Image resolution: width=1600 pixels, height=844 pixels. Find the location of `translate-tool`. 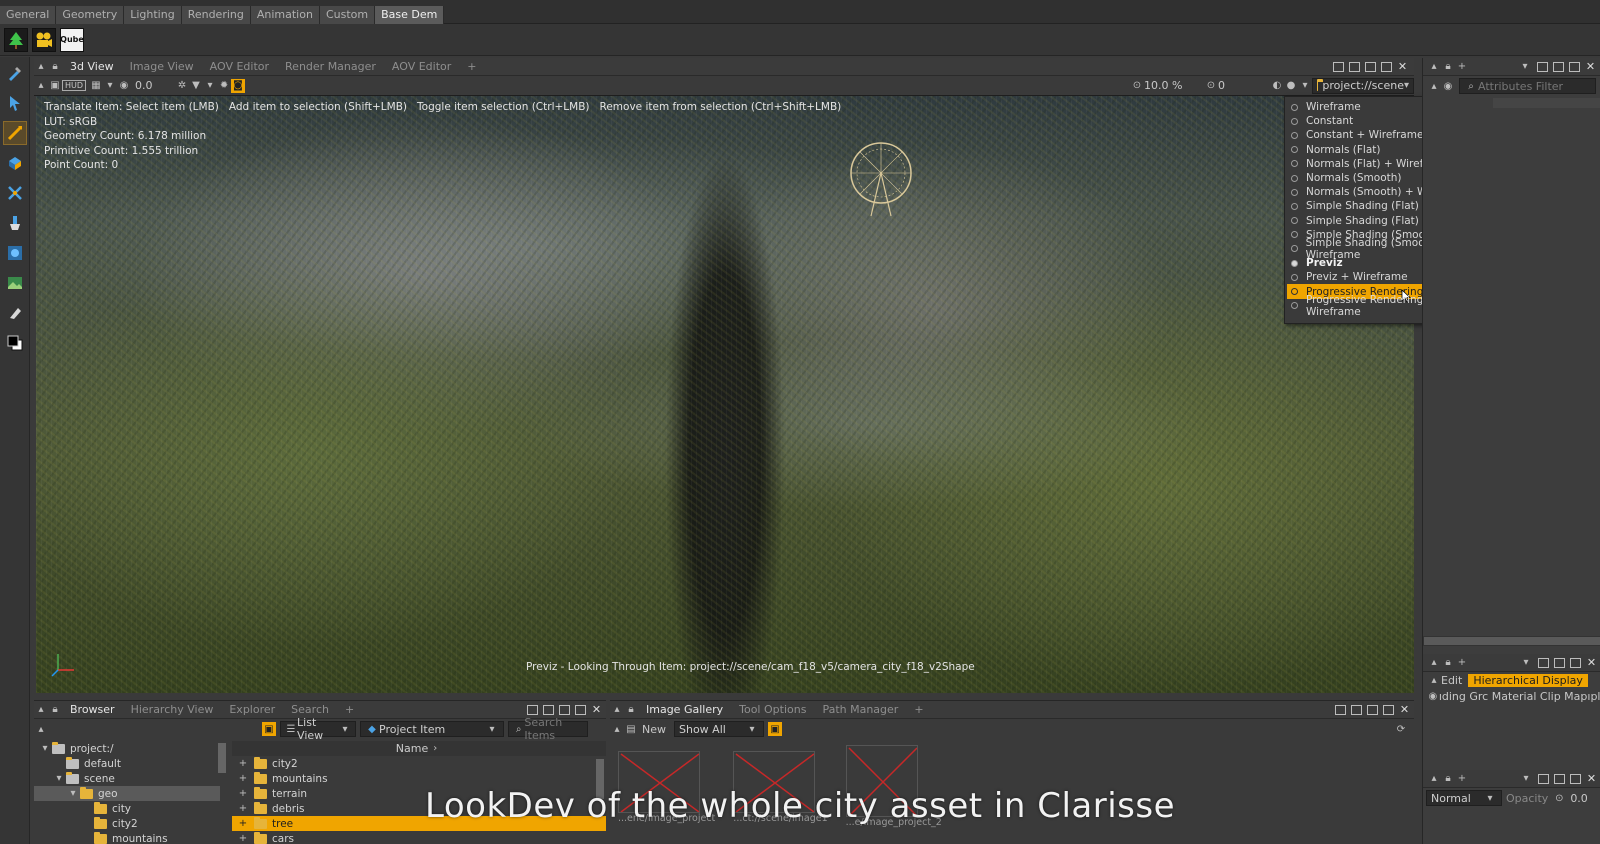

translate-tool is located at coordinates (15, 133).